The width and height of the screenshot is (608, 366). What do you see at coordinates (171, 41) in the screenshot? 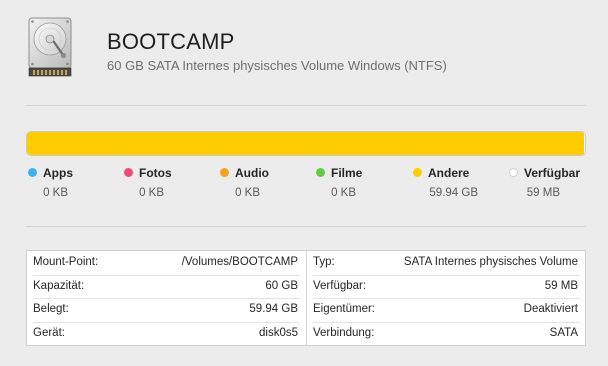
I see `volume-name: BOOTCAMP` at bounding box center [171, 41].